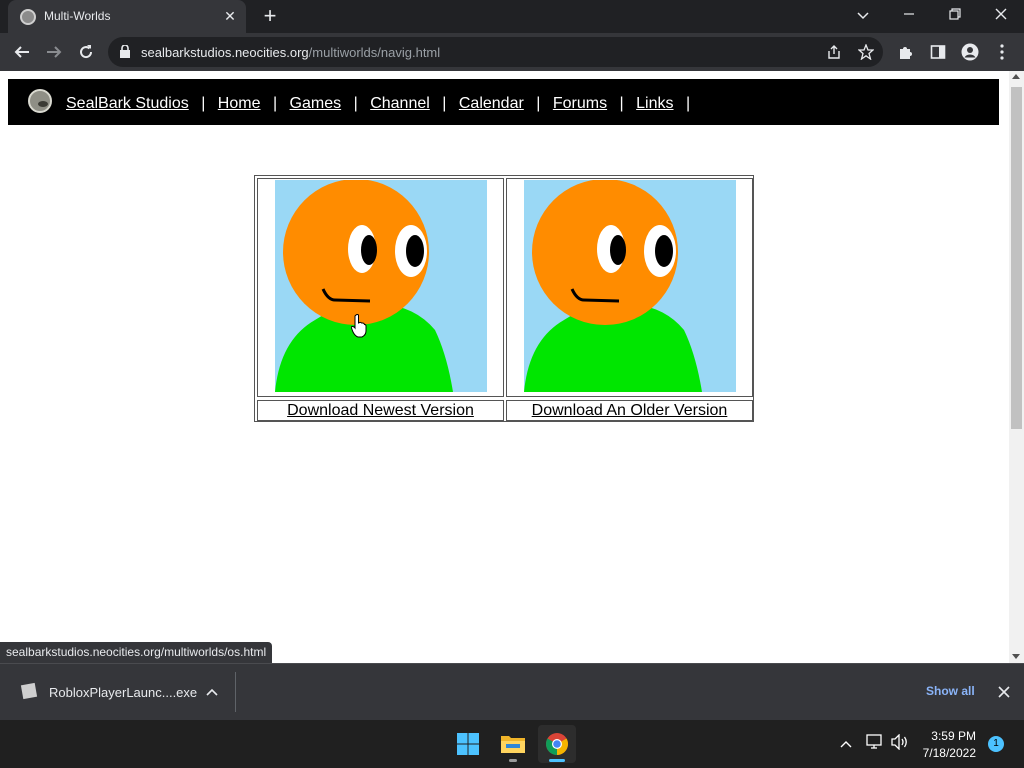 The height and width of the screenshot is (768, 1024). What do you see at coordinates (1001, 15) in the screenshot?
I see `close-window-icon` at bounding box center [1001, 15].